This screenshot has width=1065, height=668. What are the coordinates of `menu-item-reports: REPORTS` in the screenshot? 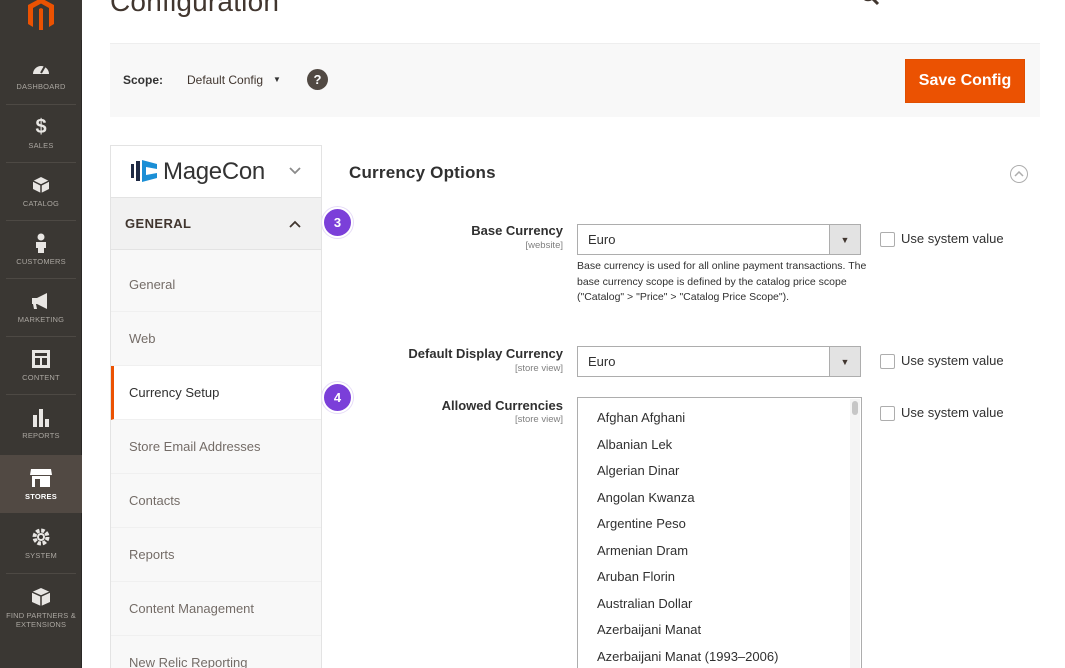 It's located at (41, 423).